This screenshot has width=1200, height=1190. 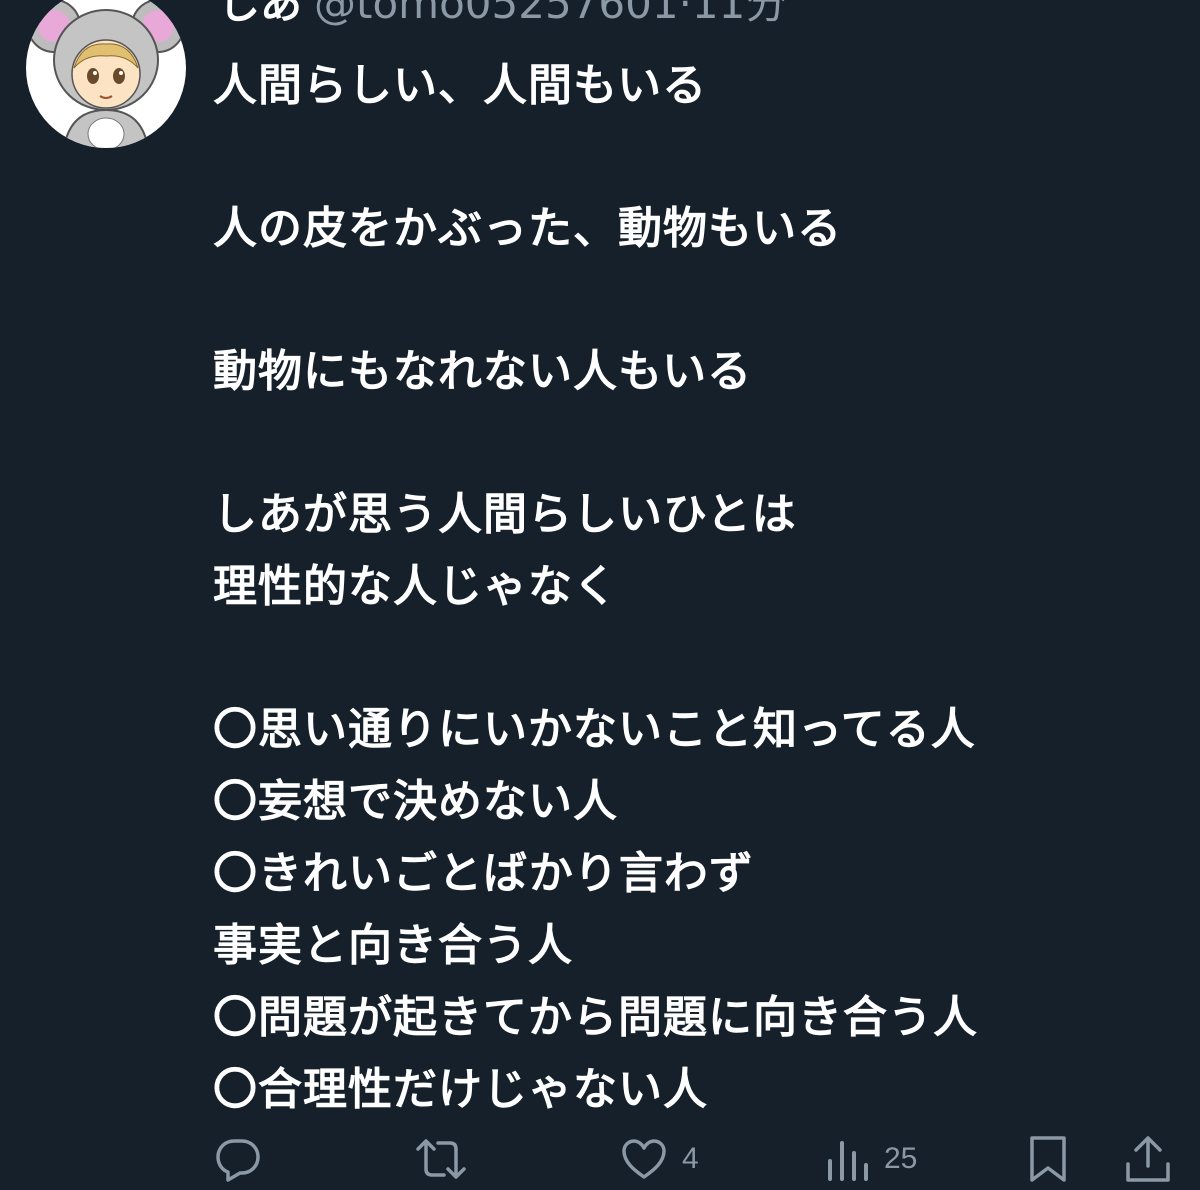 I want to click on views-count: 25, so click(x=901, y=1158).